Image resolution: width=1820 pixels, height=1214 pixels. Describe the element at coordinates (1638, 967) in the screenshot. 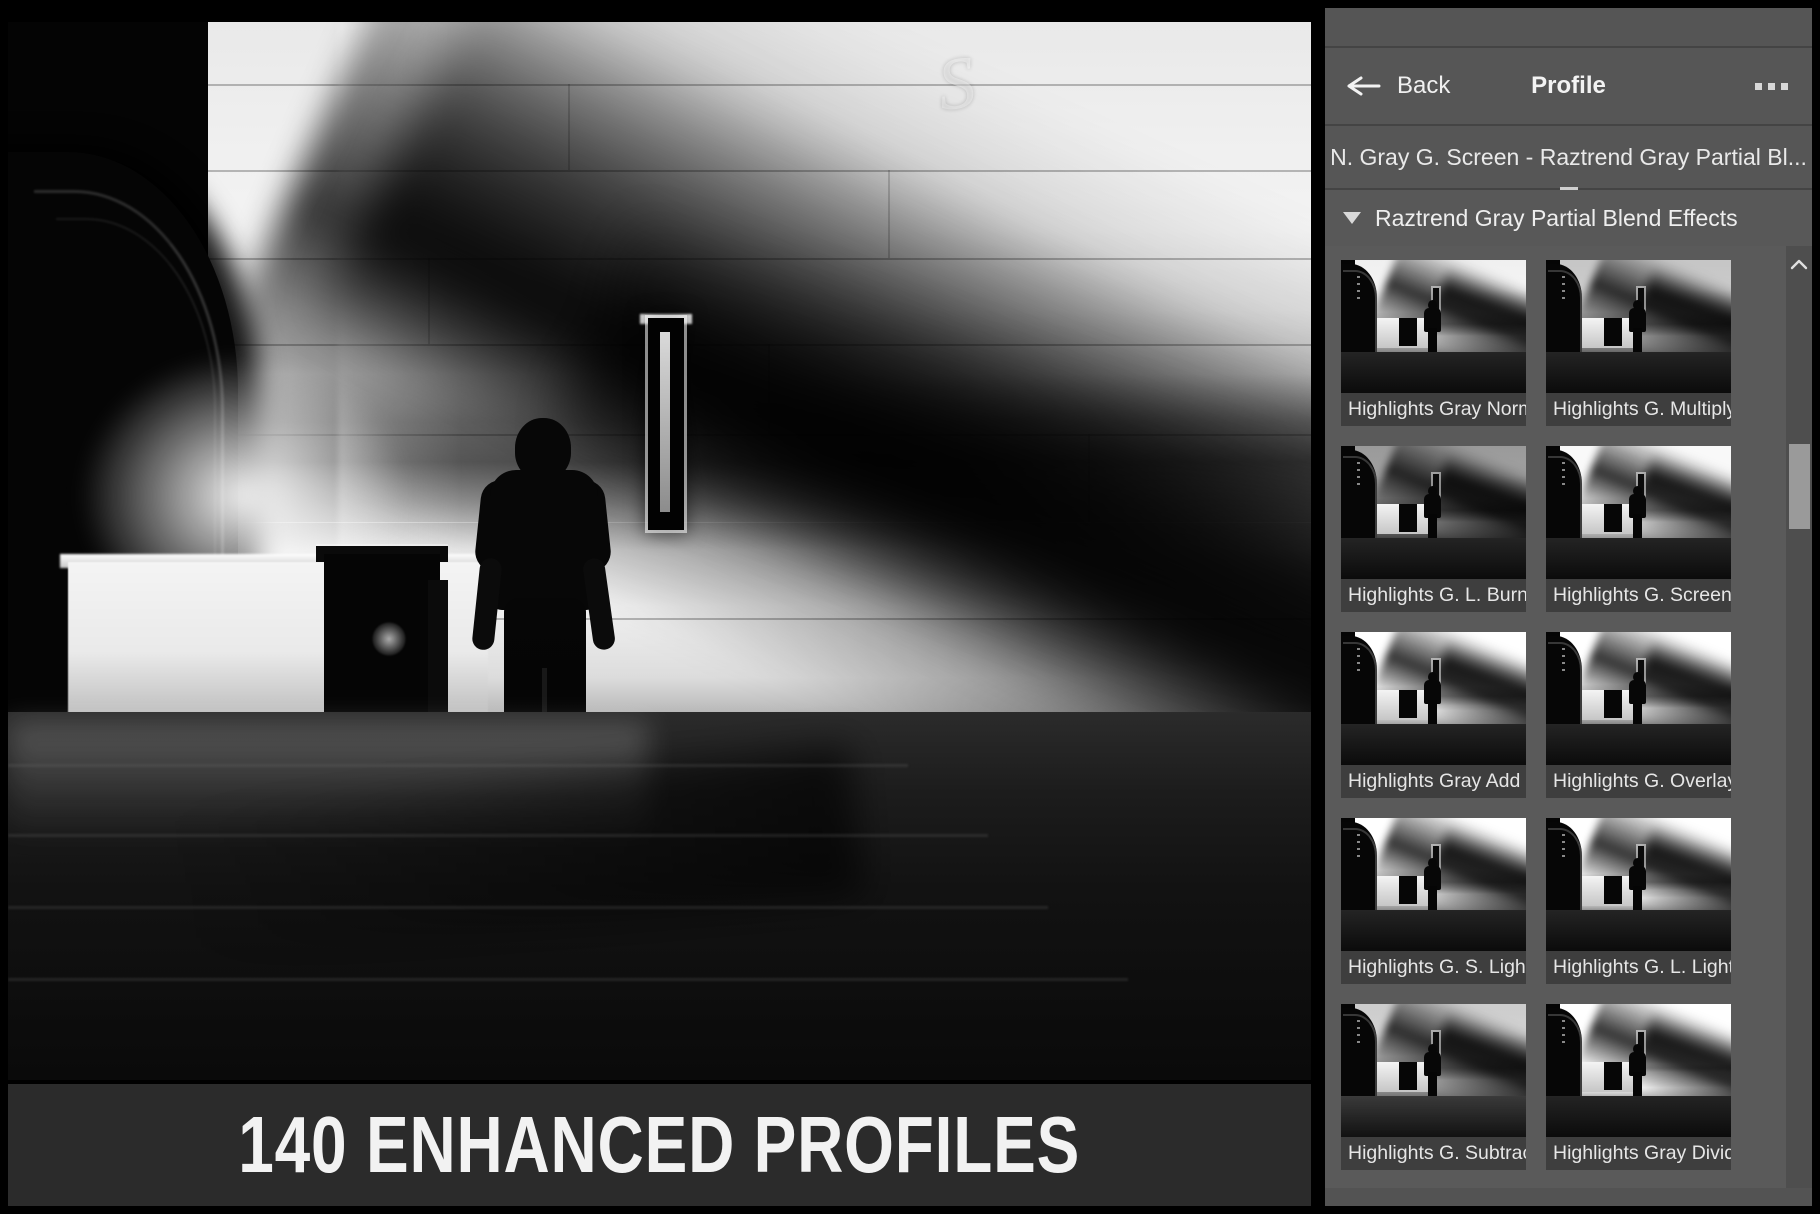

I see `profile-thumbnail-label: Highlights G. L. Light` at that location.